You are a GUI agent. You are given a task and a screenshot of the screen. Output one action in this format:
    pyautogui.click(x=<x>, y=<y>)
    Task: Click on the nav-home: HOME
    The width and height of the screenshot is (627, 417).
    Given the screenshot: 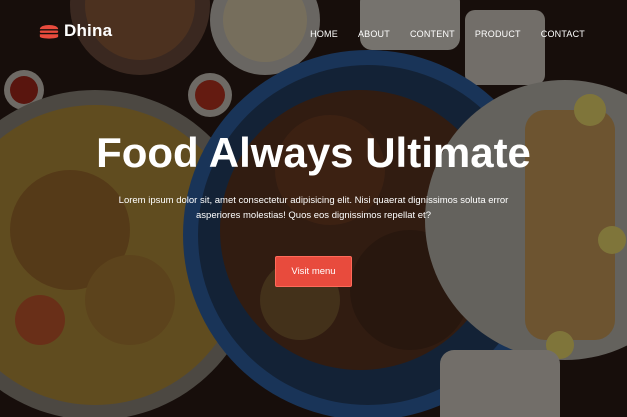 What is the action you would take?
    pyautogui.click(x=324, y=34)
    